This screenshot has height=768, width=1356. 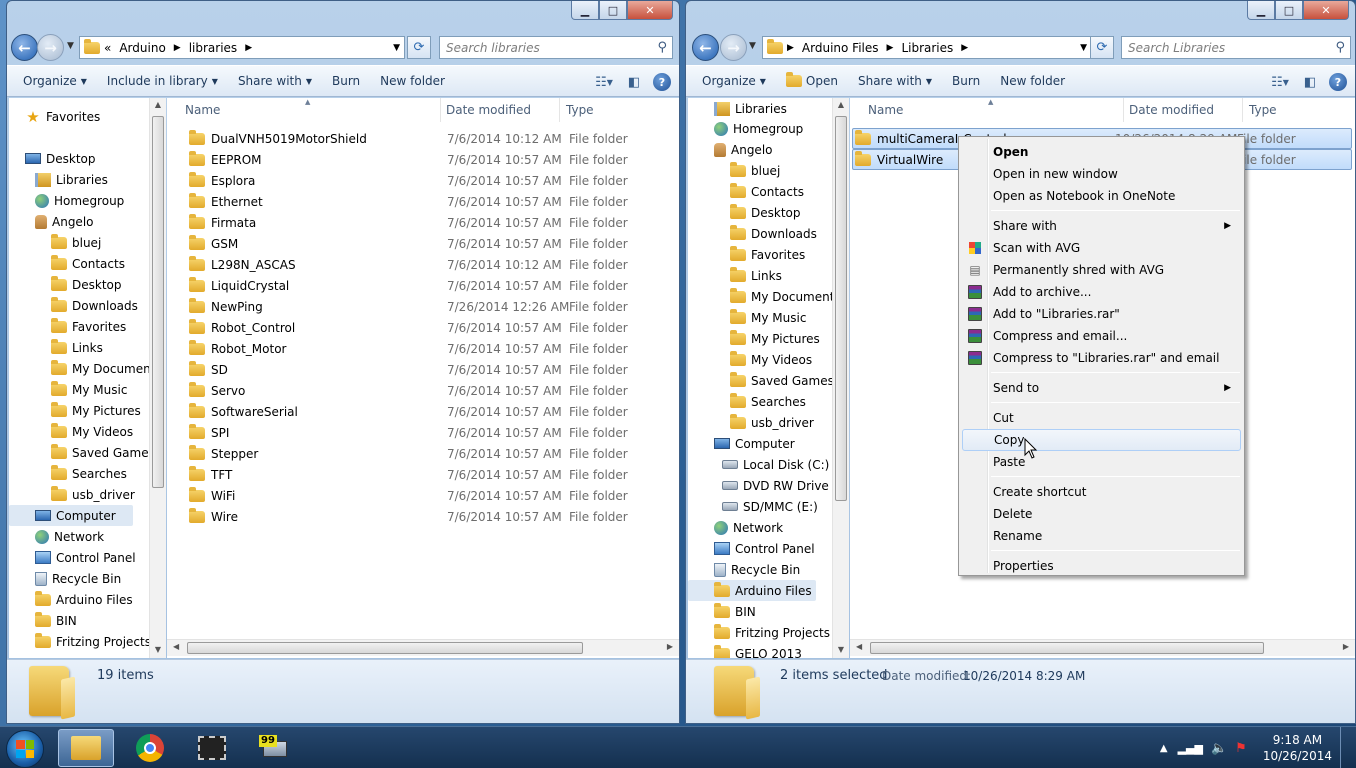 I want to click on menu-item-scan-with-avg: Scan with AVG, so click(x=1101, y=248).